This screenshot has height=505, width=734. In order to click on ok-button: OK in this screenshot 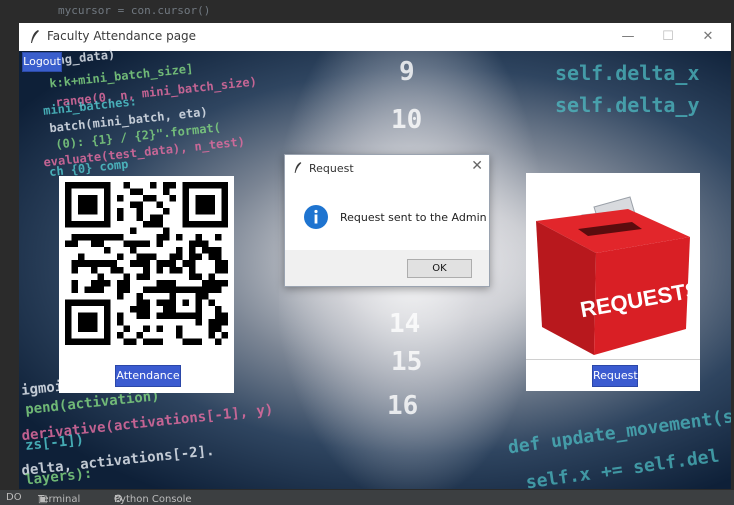, I will do `click(439, 268)`.